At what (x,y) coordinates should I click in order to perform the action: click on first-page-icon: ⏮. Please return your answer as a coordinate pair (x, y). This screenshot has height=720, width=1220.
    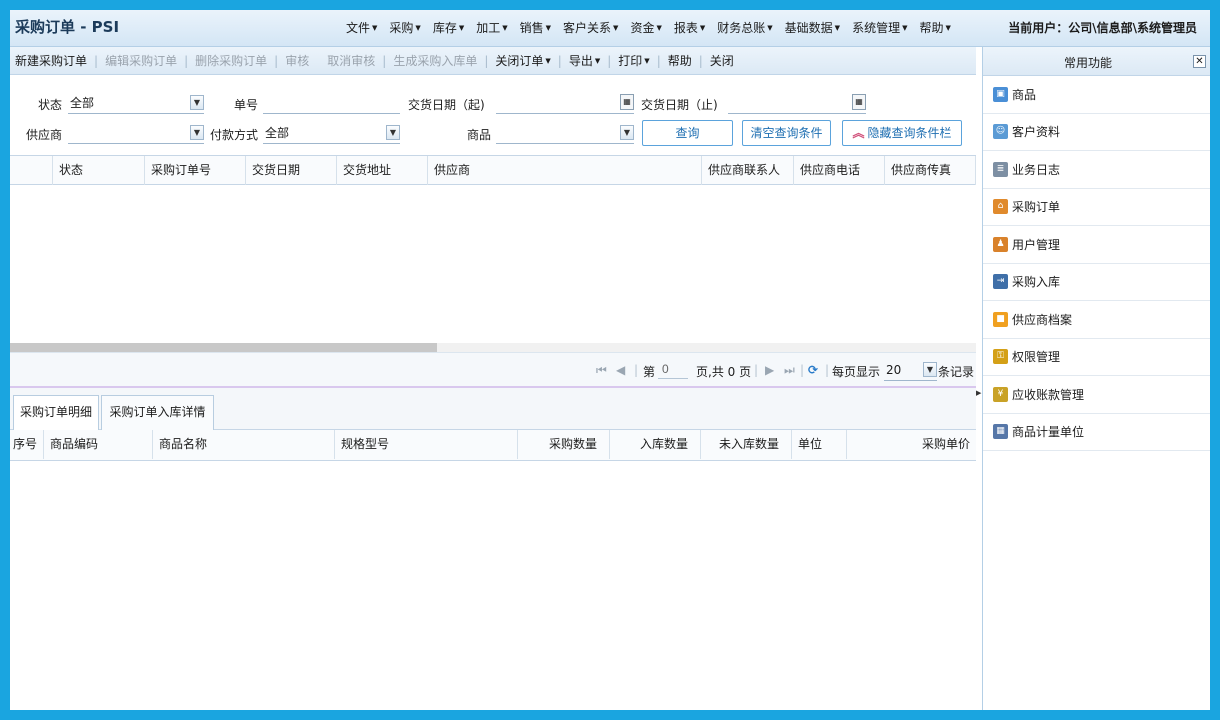
    Looking at the image, I should click on (601, 370).